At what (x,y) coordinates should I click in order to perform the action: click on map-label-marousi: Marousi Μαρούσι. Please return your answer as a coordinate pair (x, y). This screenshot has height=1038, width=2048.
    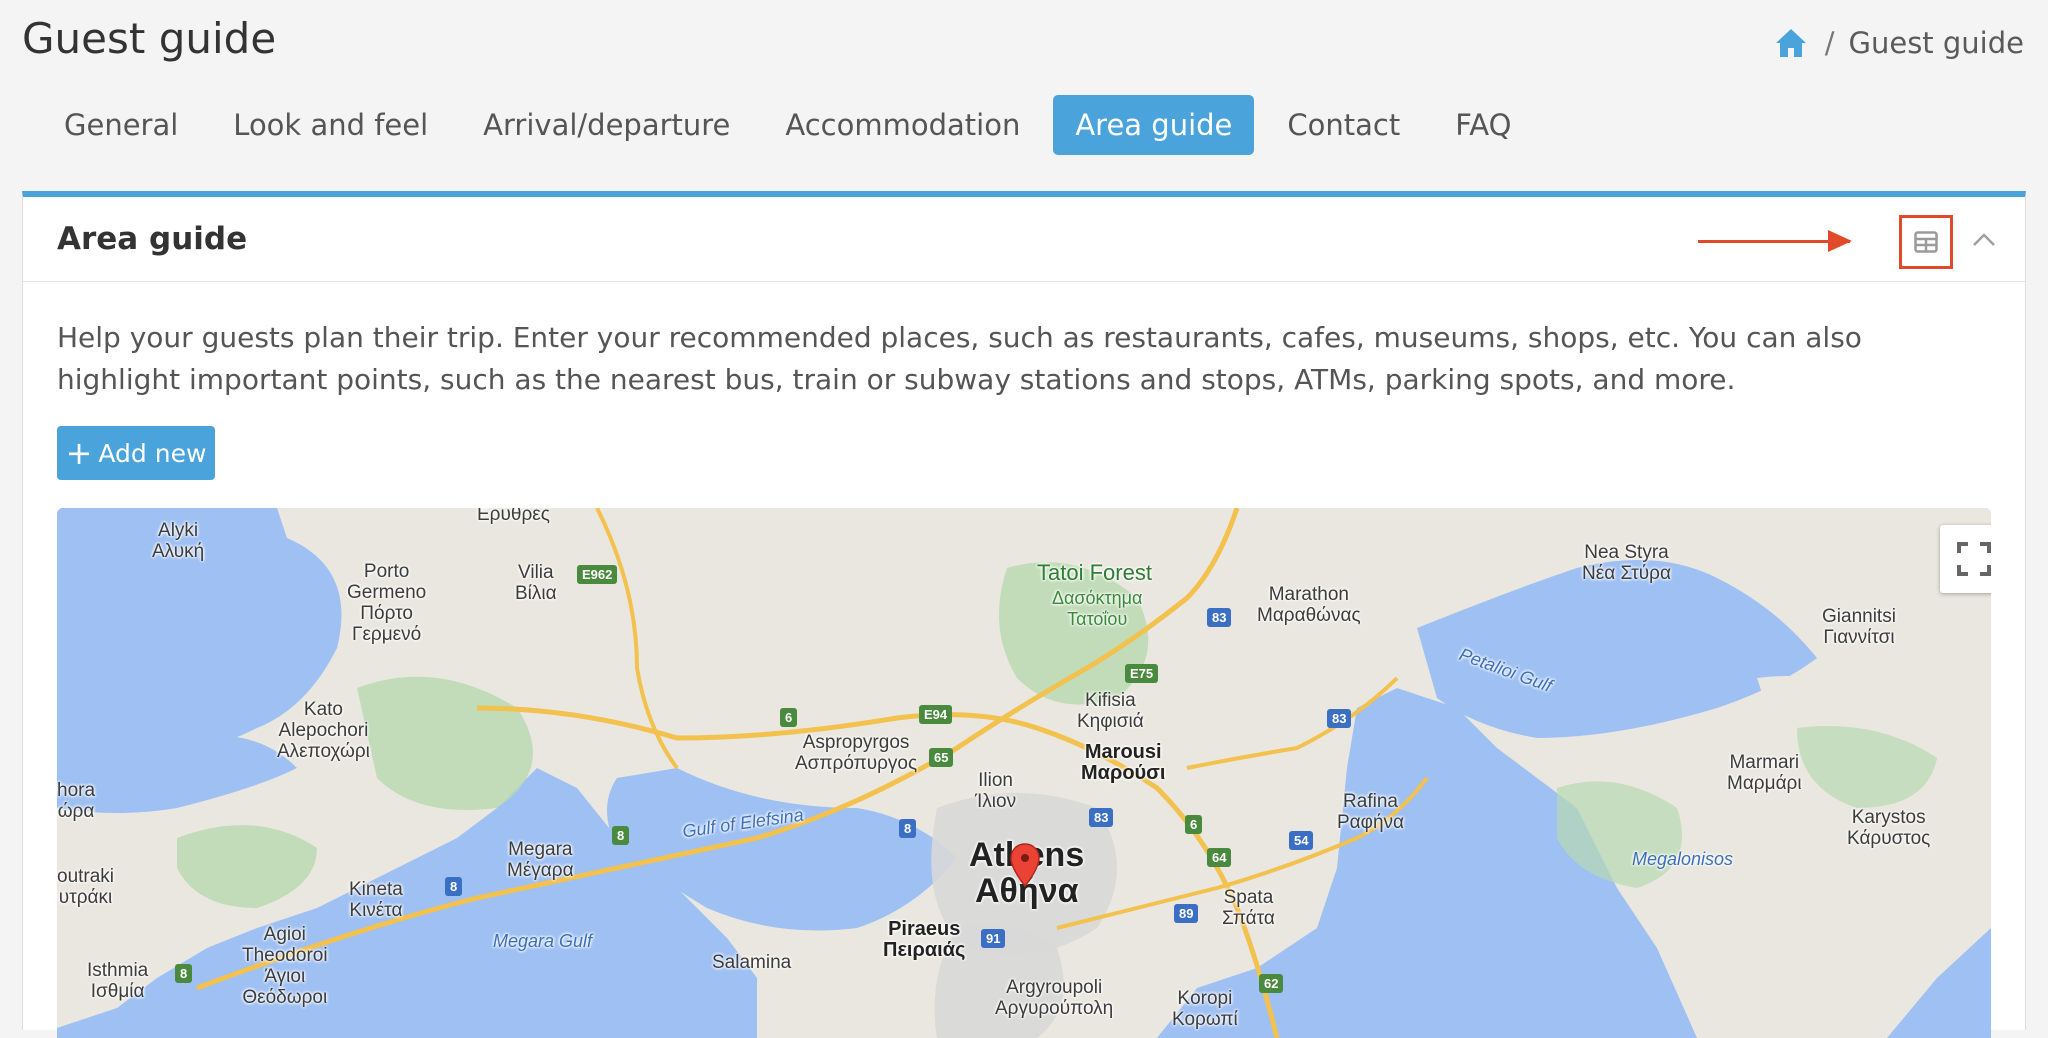
    Looking at the image, I should click on (1123, 762).